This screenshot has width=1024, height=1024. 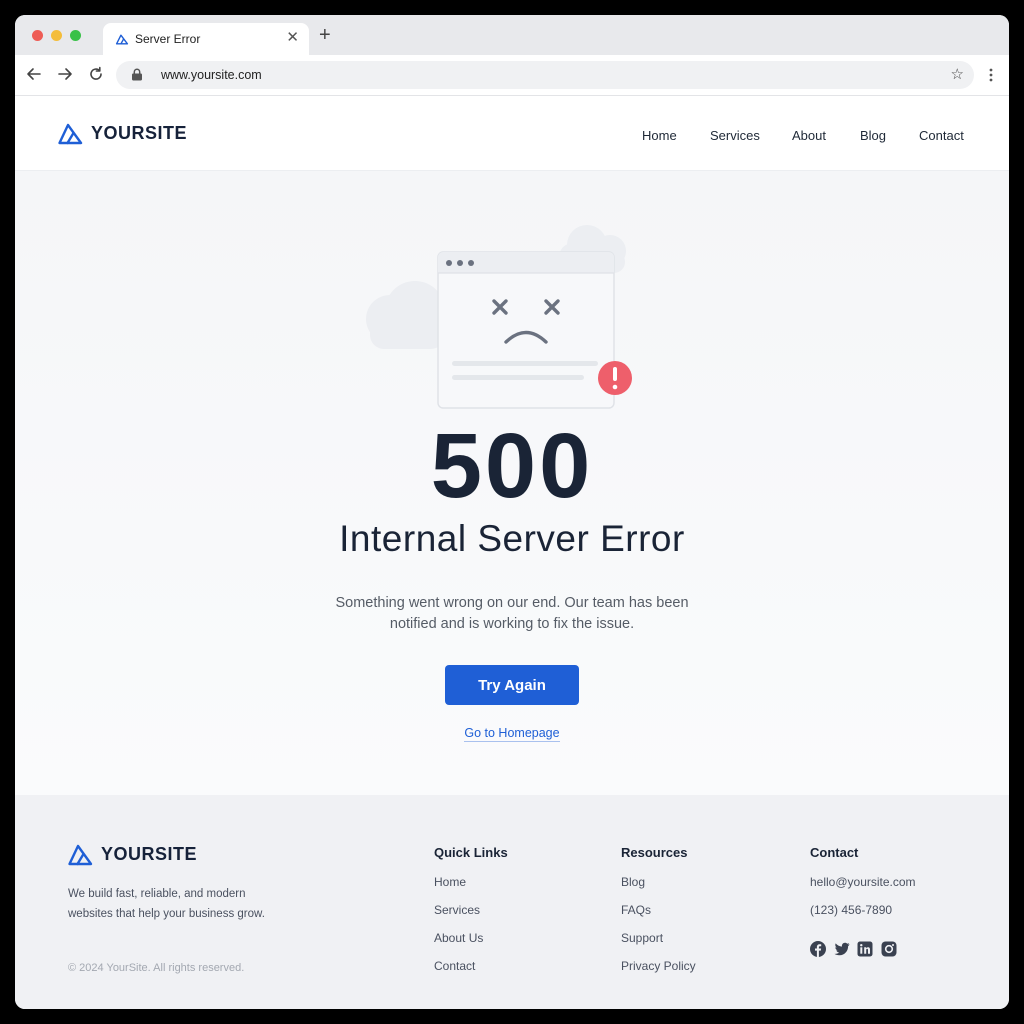 What do you see at coordinates (889, 949) in the screenshot?
I see `instagram-icon` at bounding box center [889, 949].